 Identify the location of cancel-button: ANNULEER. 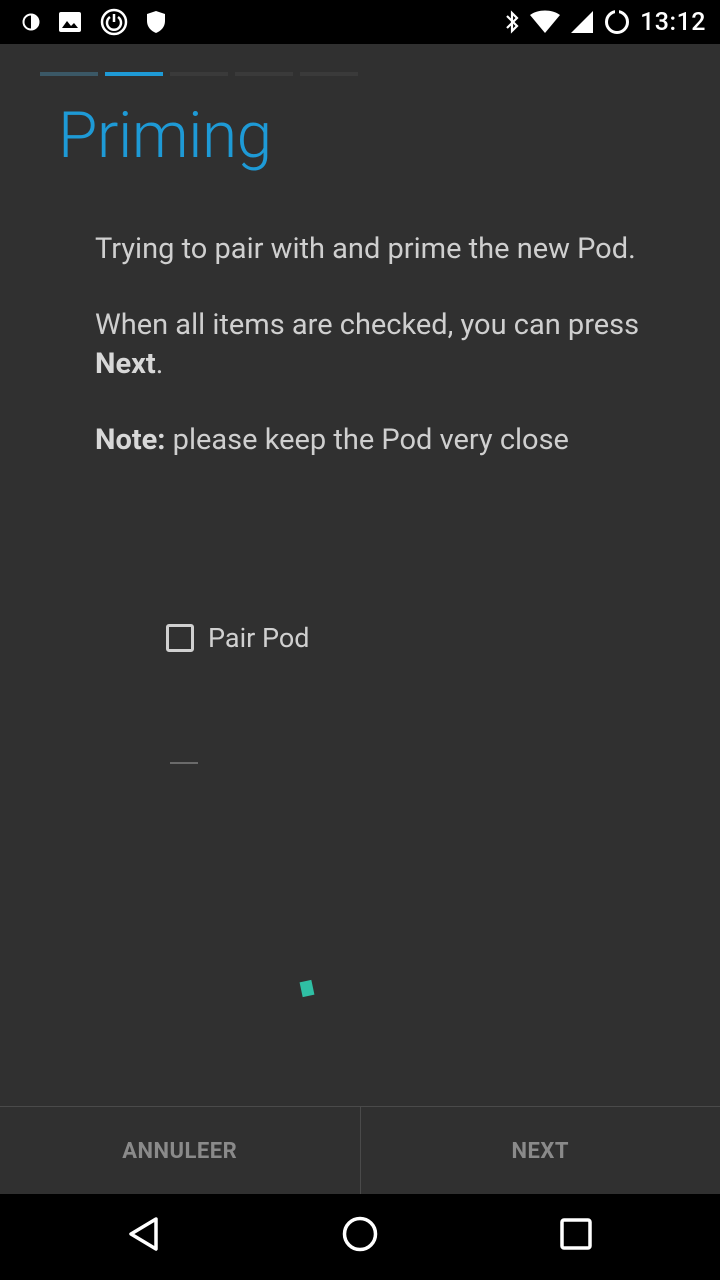
(180, 1151).